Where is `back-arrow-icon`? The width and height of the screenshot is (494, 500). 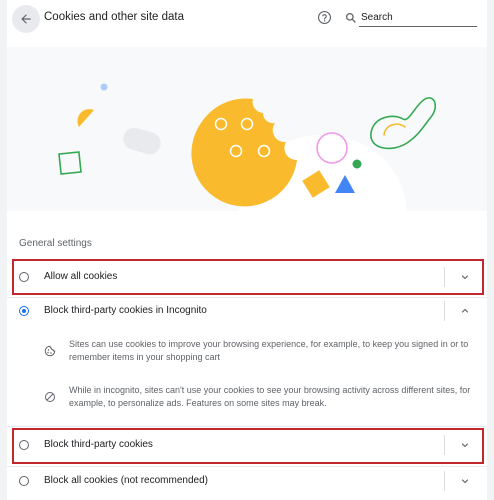
back-arrow-icon is located at coordinates (26, 19).